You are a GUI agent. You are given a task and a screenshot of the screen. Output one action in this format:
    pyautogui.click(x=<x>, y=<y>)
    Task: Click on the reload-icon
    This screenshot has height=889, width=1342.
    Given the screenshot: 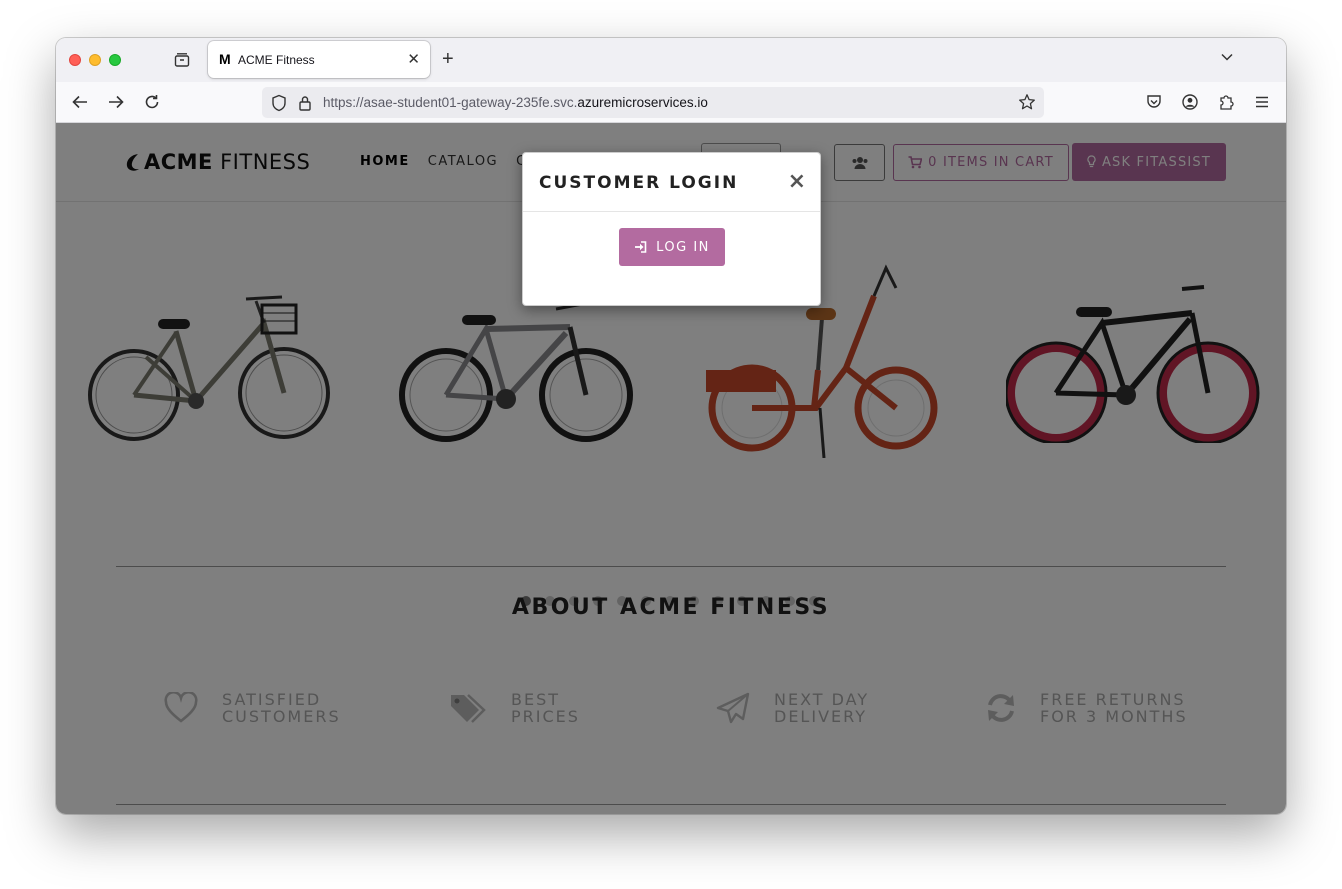 What is the action you would take?
    pyautogui.click(x=152, y=104)
    